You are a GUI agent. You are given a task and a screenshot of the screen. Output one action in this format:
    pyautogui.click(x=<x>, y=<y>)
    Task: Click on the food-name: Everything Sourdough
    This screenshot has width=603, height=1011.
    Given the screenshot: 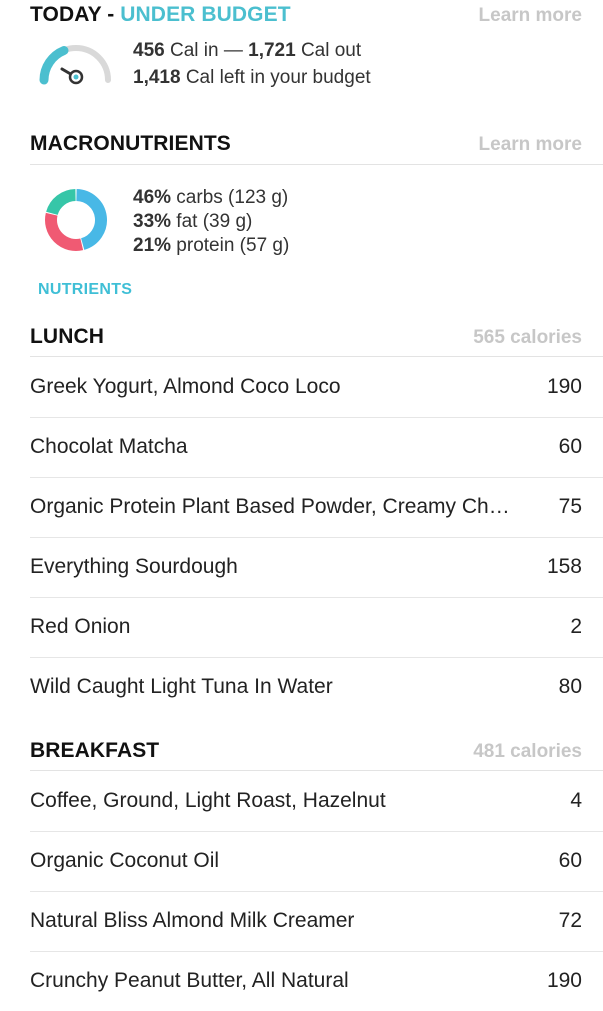 What is the action you would take?
    pyautogui.click(x=134, y=566)
    